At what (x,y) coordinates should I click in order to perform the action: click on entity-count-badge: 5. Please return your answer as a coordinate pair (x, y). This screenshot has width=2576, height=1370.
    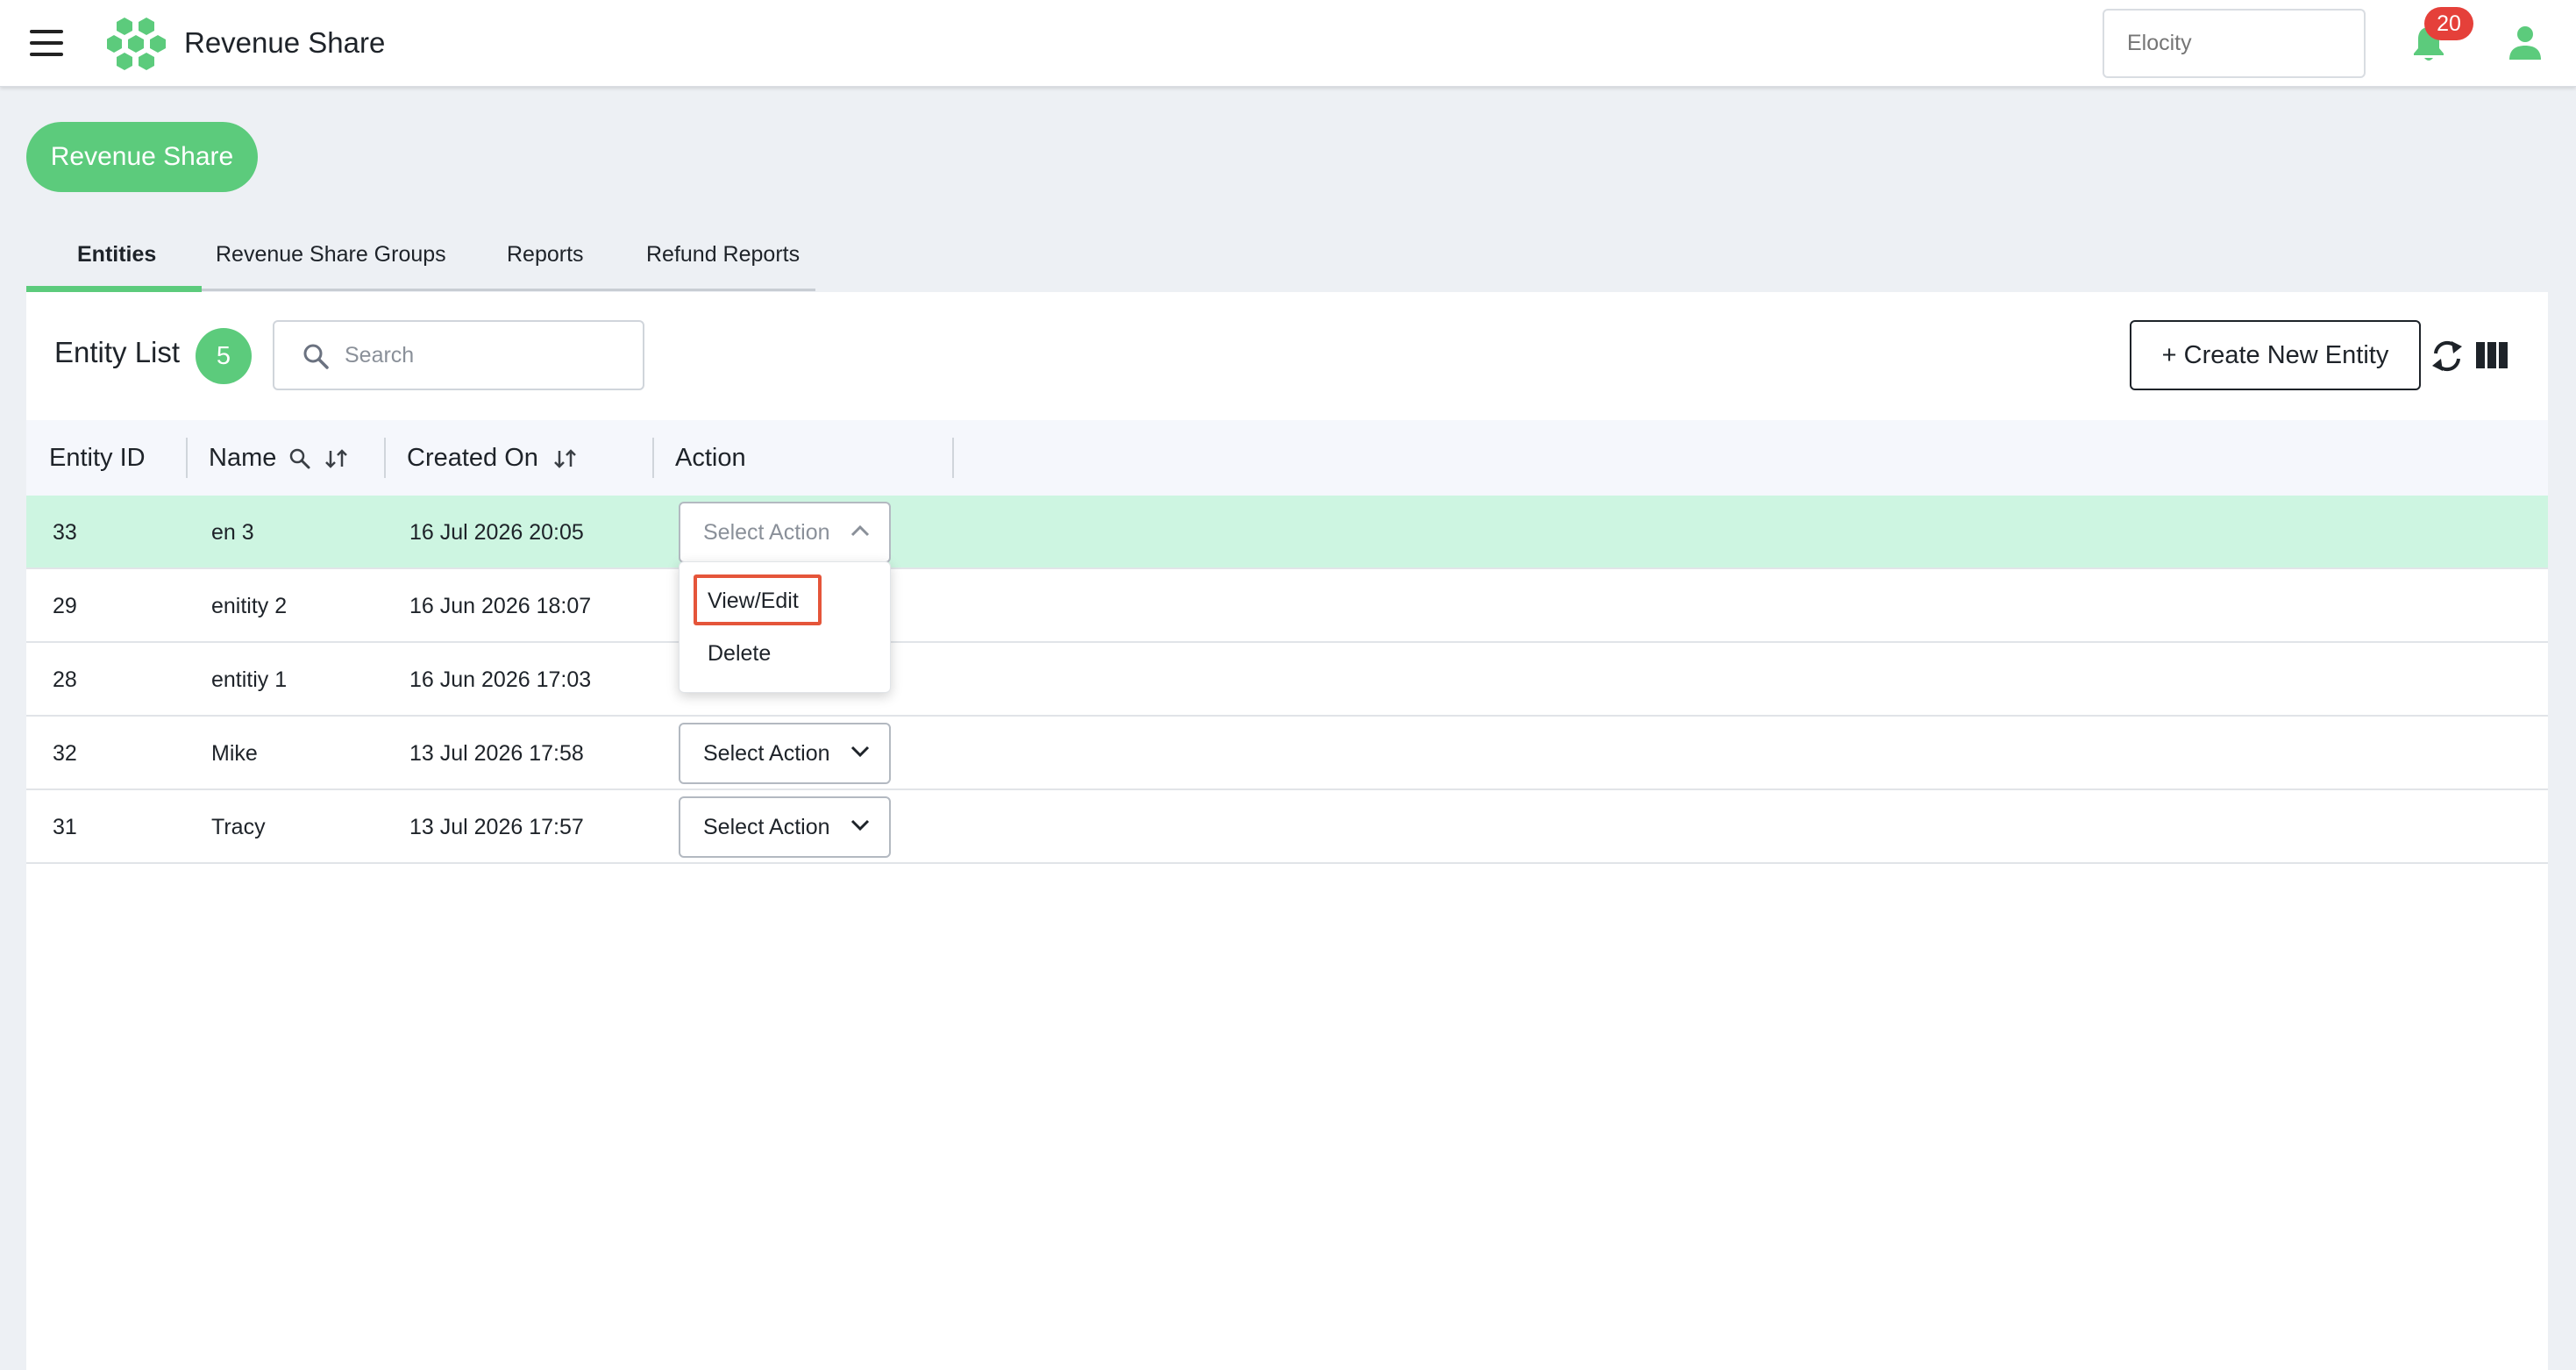
    Looking at the image, I should click on (224, 356).